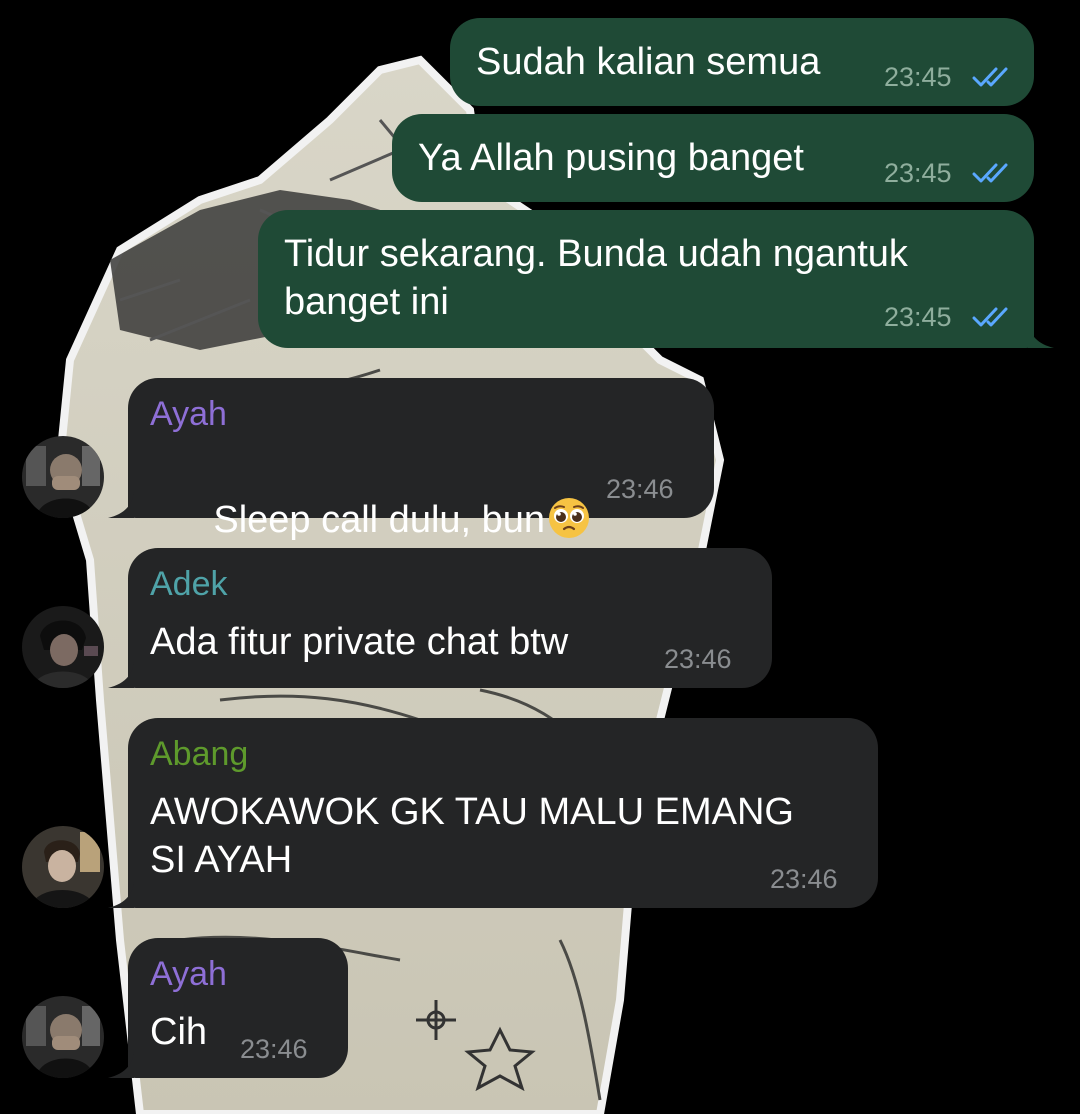  I want to click on message-text: Cih, so click(179, 1032).